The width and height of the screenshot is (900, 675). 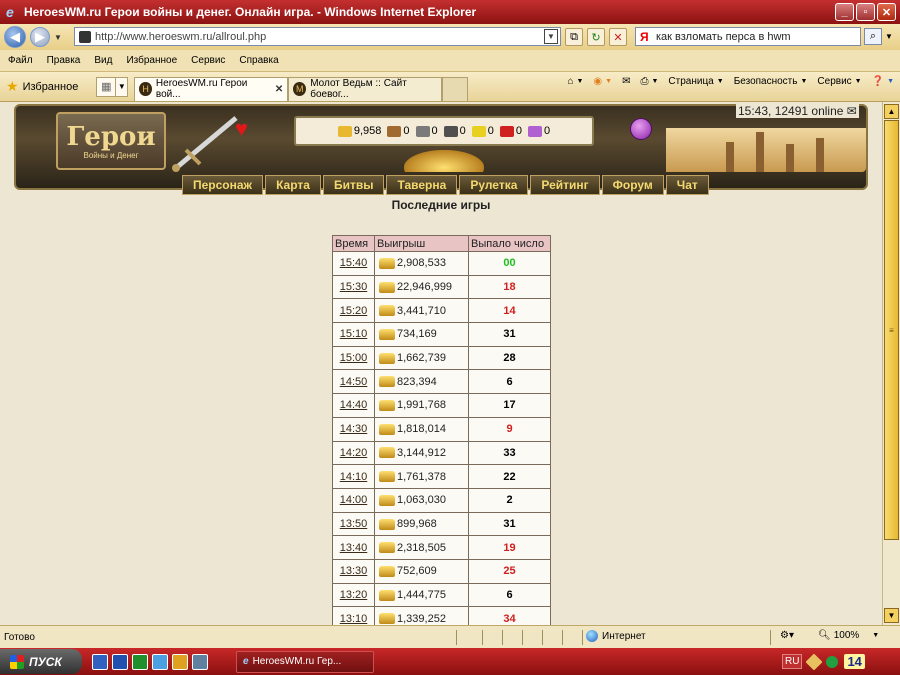 What do you see at coordinates (771, 81) in the screenshot?
I see `safety-menu: Безопасность ▼` at bounding box center [771, 81].